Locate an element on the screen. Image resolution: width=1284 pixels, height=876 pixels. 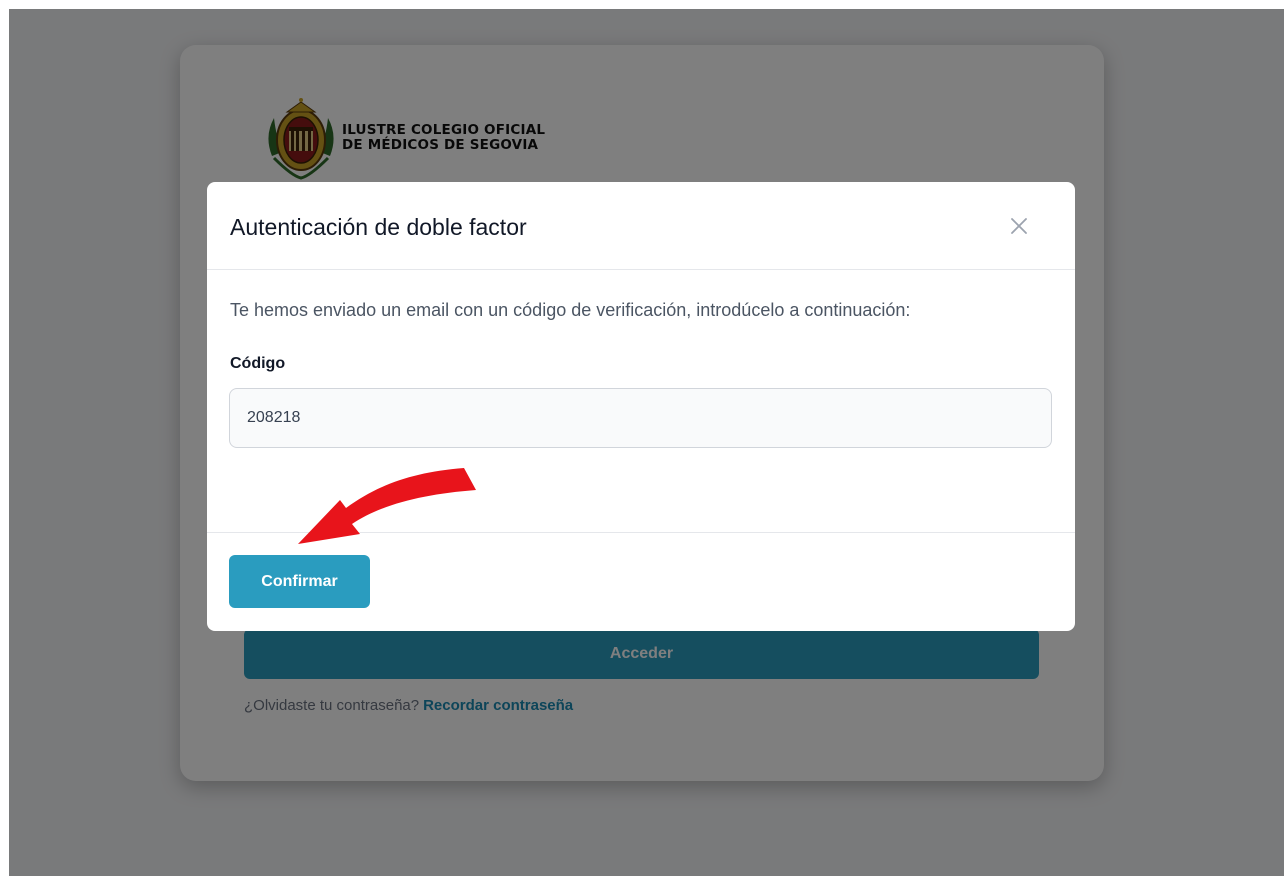
modal-header: Autenticación de doble factor is located at coordinates (641, 226).